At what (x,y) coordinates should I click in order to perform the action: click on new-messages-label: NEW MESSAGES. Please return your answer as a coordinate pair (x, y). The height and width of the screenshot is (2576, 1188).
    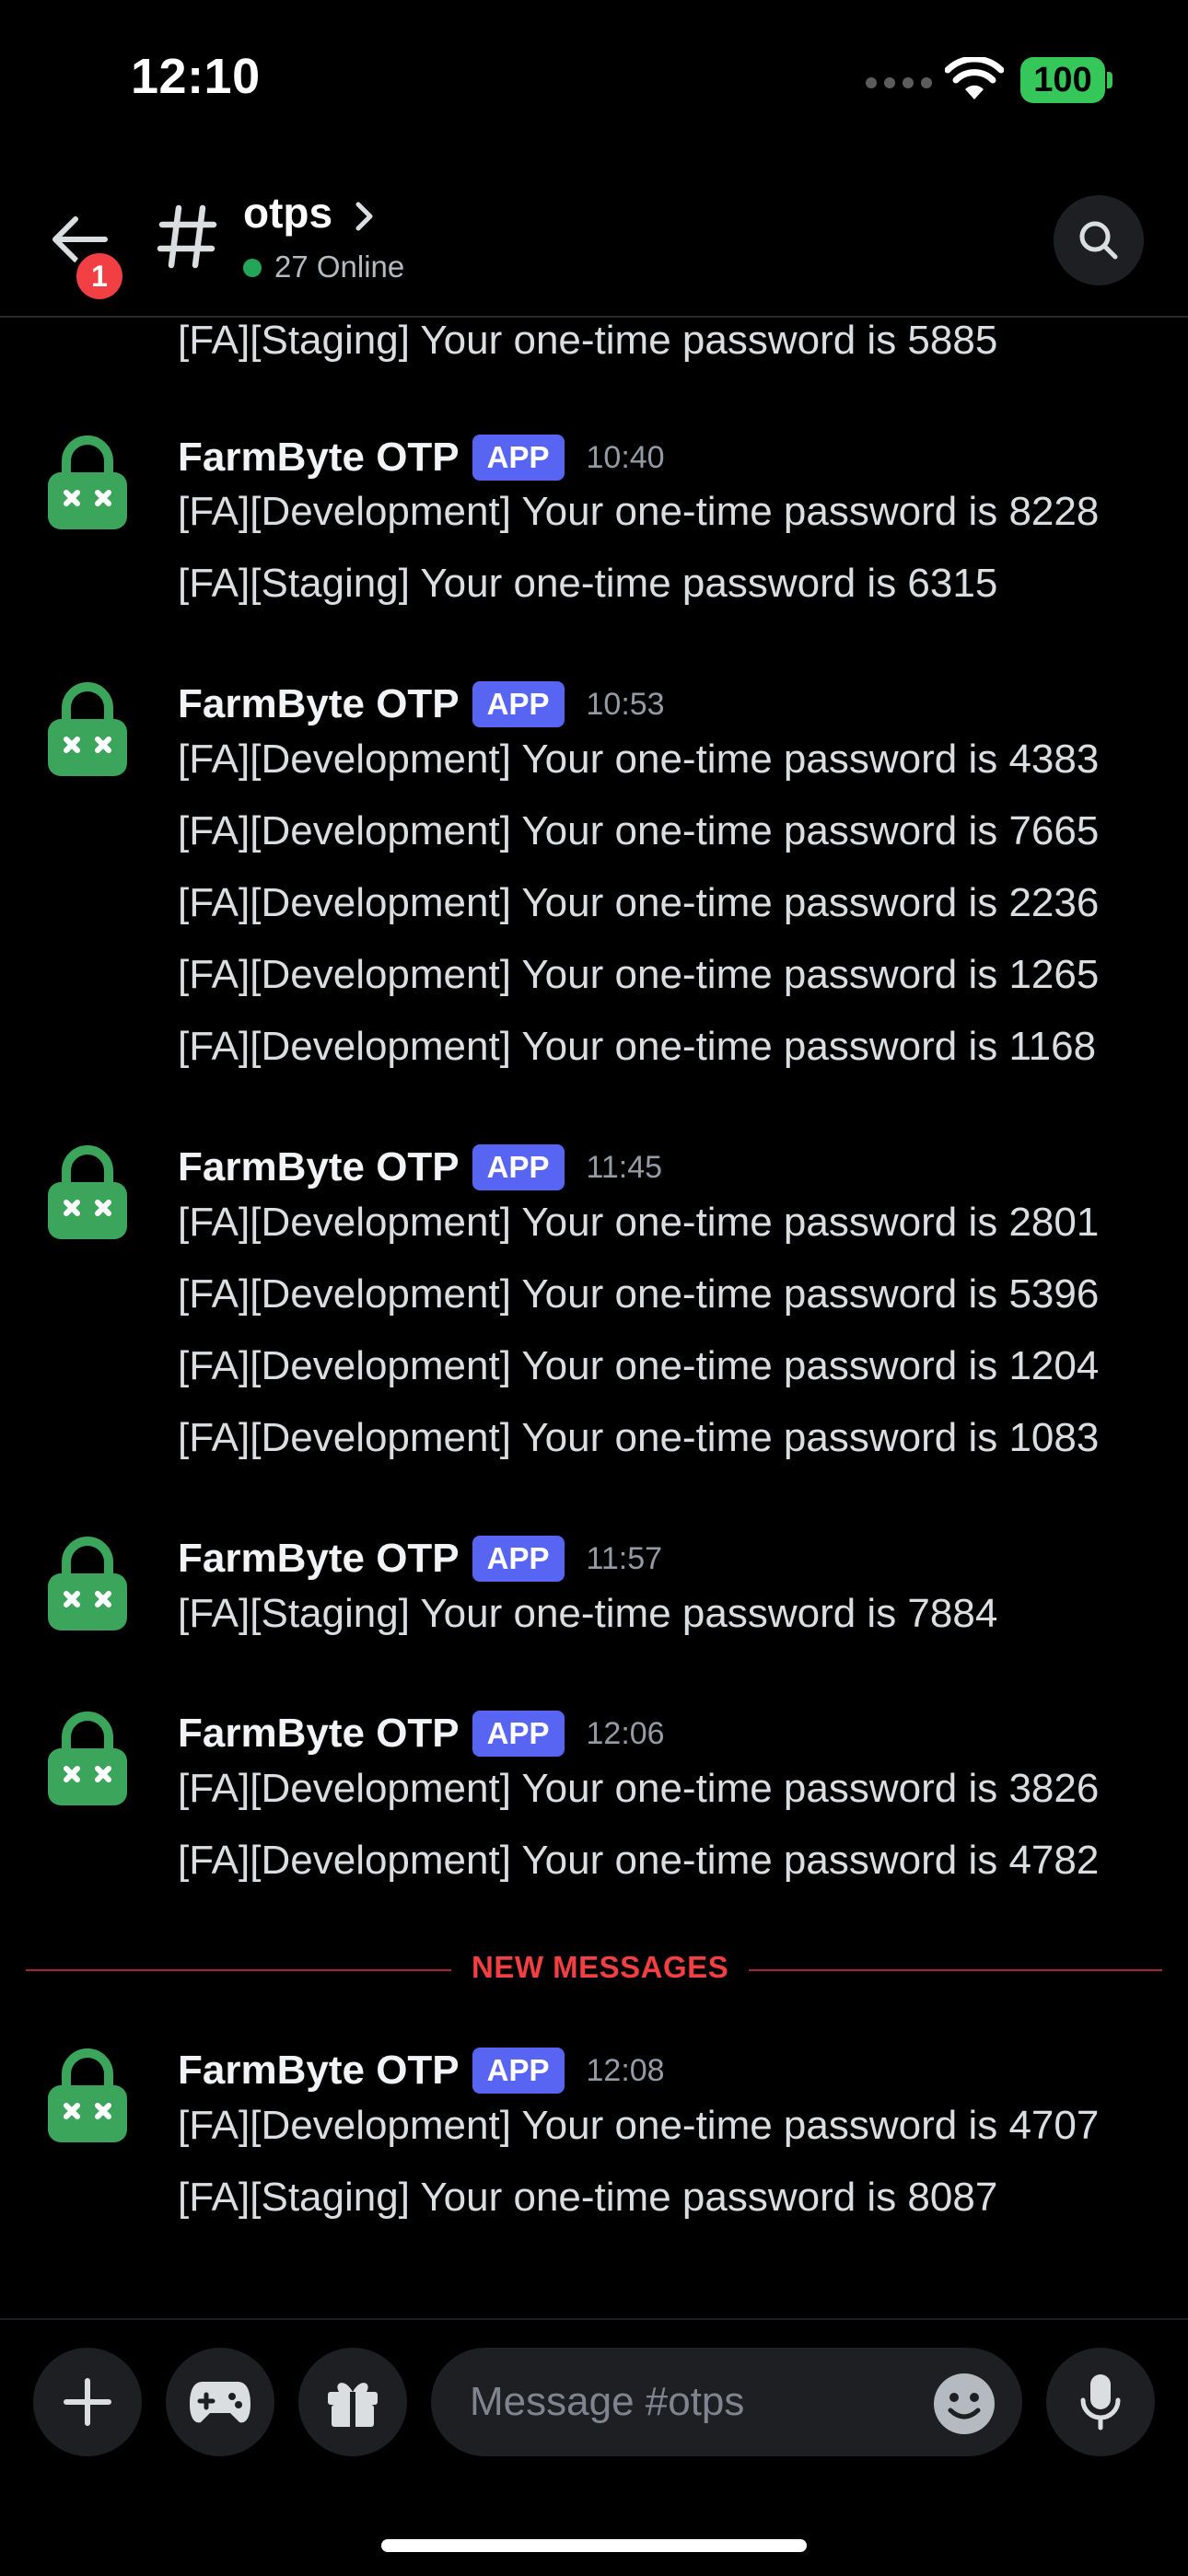
    Looking at the image, I should click on (600, 1967).